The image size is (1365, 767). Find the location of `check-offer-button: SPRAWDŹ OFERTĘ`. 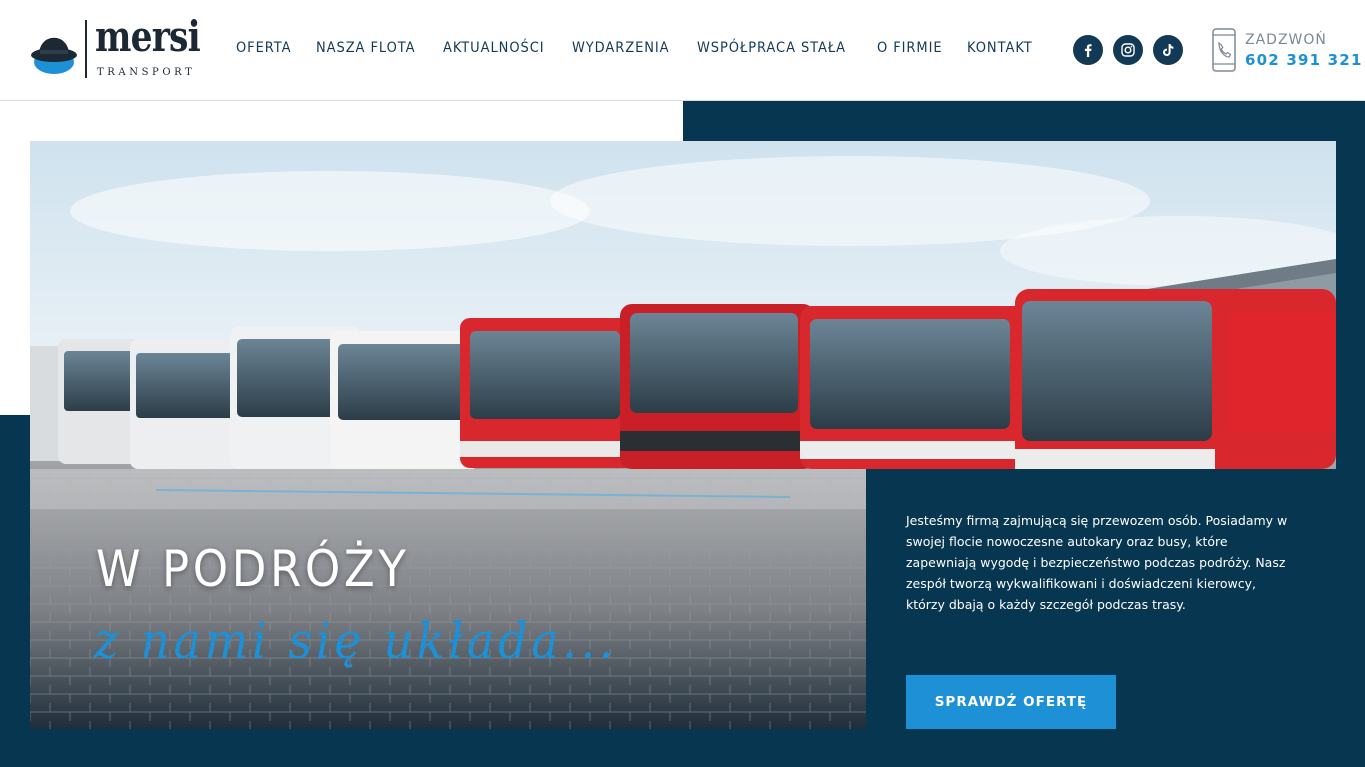

check-offer-button: SPRAWDŹ OFERTĘ is located at coordinates (1011, 702).